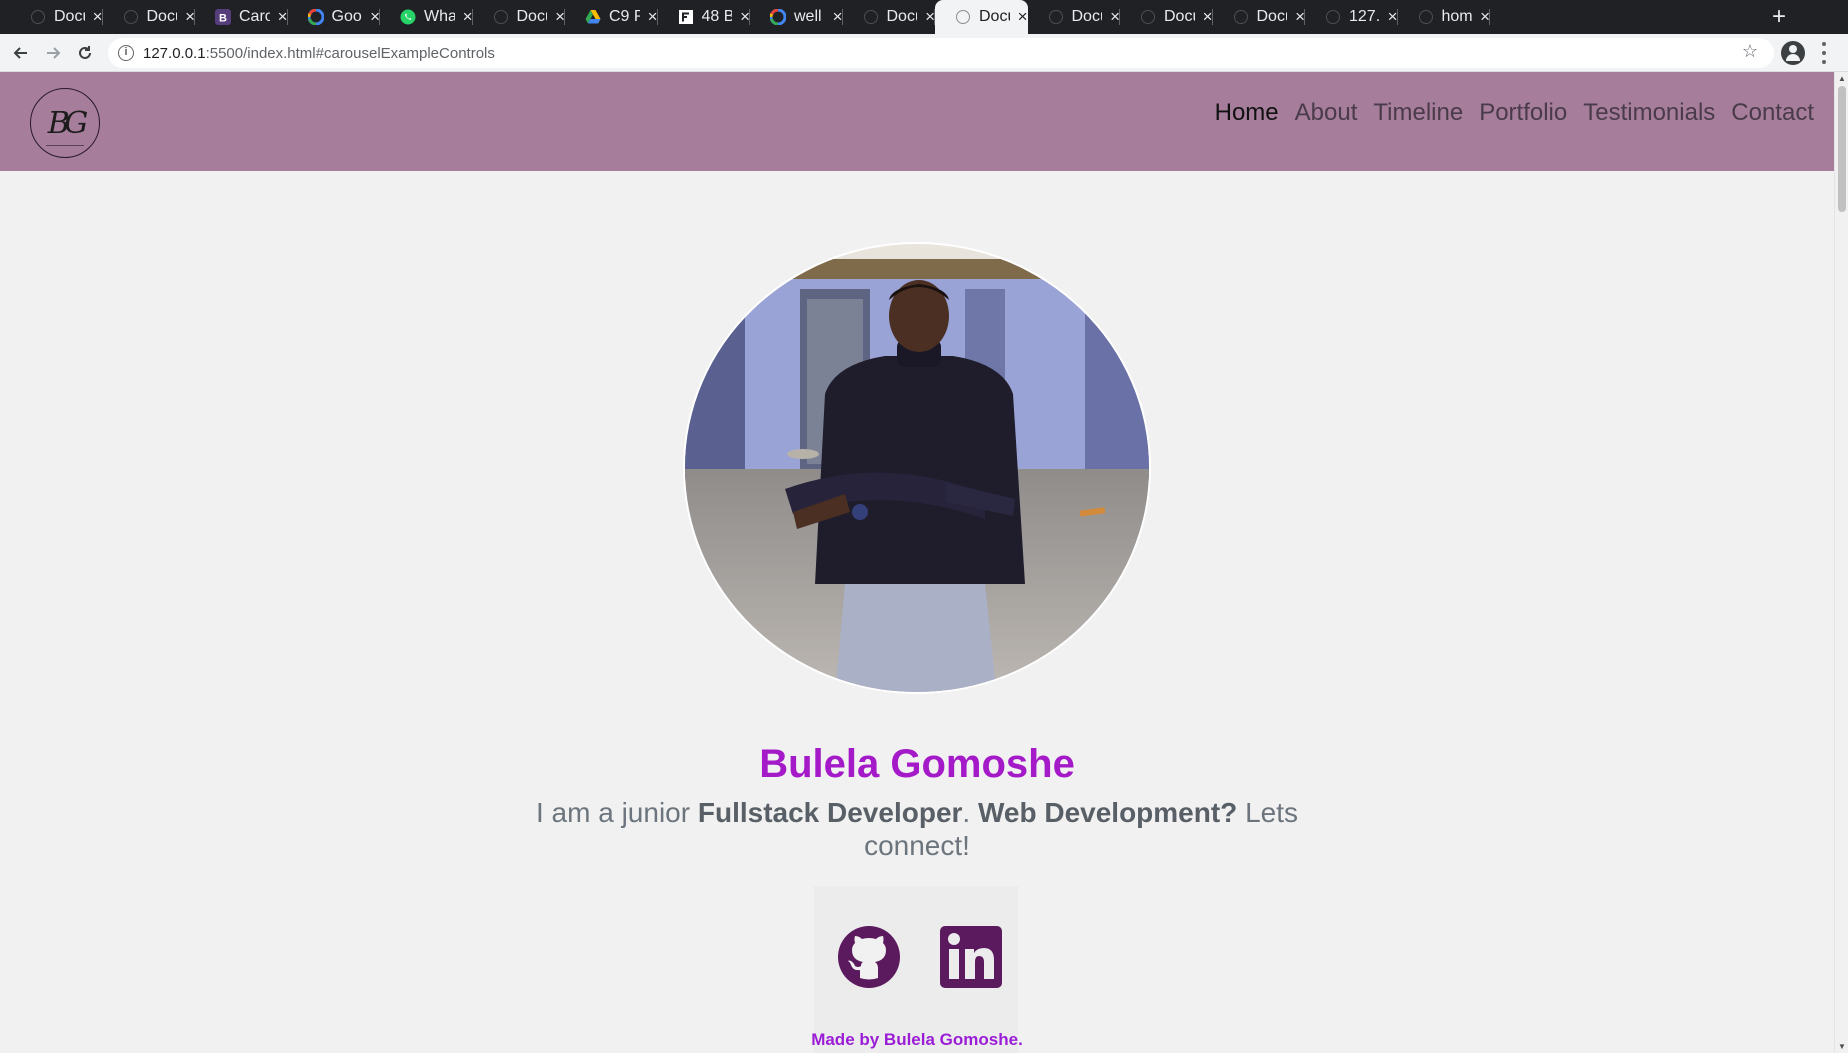 The height and width of the screenshot is (1053, 1848). I want to click on scroll-up-icon: ▲, so click(1842, 78).